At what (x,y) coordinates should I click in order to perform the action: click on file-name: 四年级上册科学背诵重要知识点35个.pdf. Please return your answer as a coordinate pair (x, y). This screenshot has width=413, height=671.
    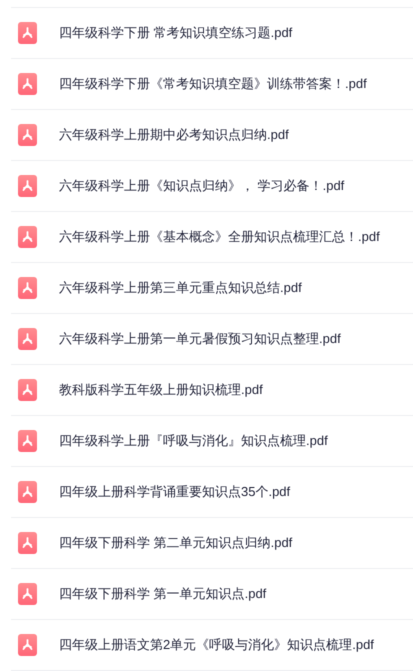
    Looking at the image, I should click on (174, 492).